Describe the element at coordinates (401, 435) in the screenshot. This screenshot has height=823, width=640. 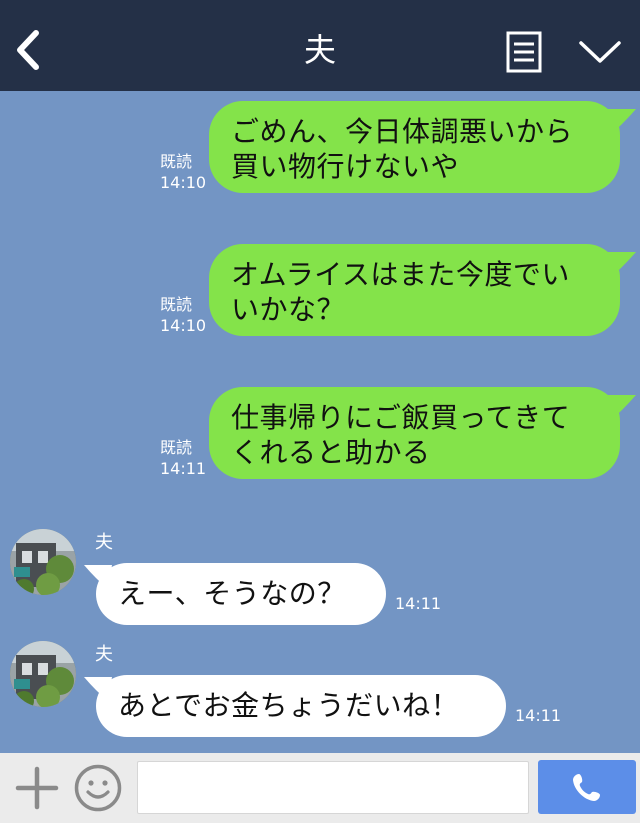
I see `message-text: 仕事帰りにご飯買ってきて くれると助かる` at that location.